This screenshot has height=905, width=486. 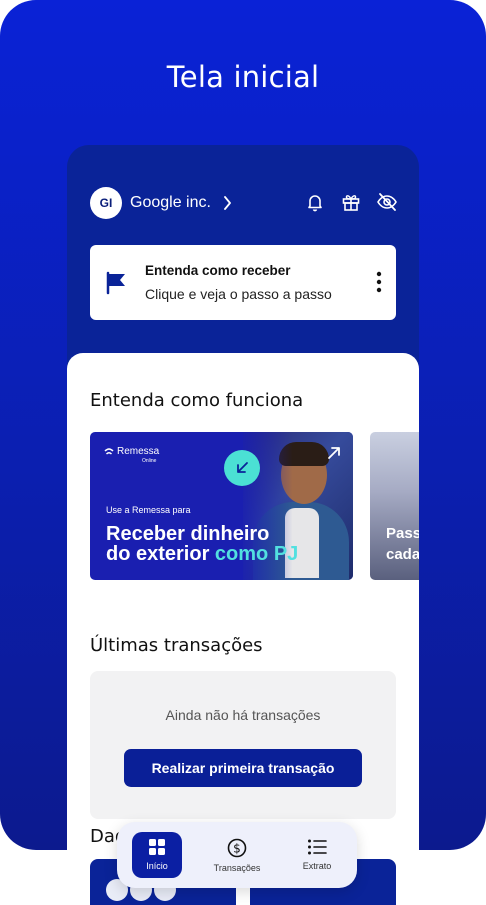 What do you see at coordinates (402, 554) in the screenshot?
I see `promo2-line-2: cada` at bounding box center [402, 554].